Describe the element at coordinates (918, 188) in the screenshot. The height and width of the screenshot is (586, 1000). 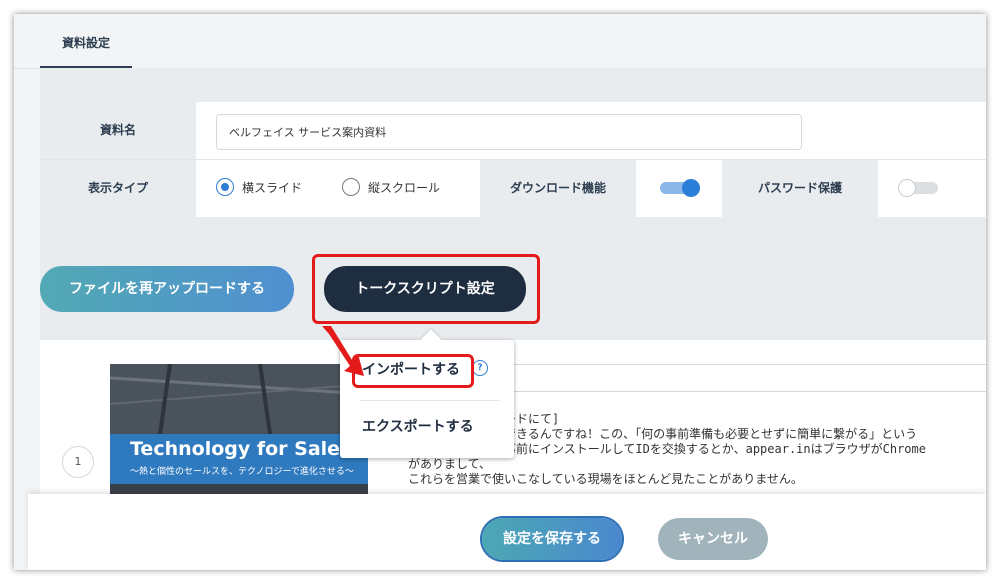
I see `password-toggle` at that location.